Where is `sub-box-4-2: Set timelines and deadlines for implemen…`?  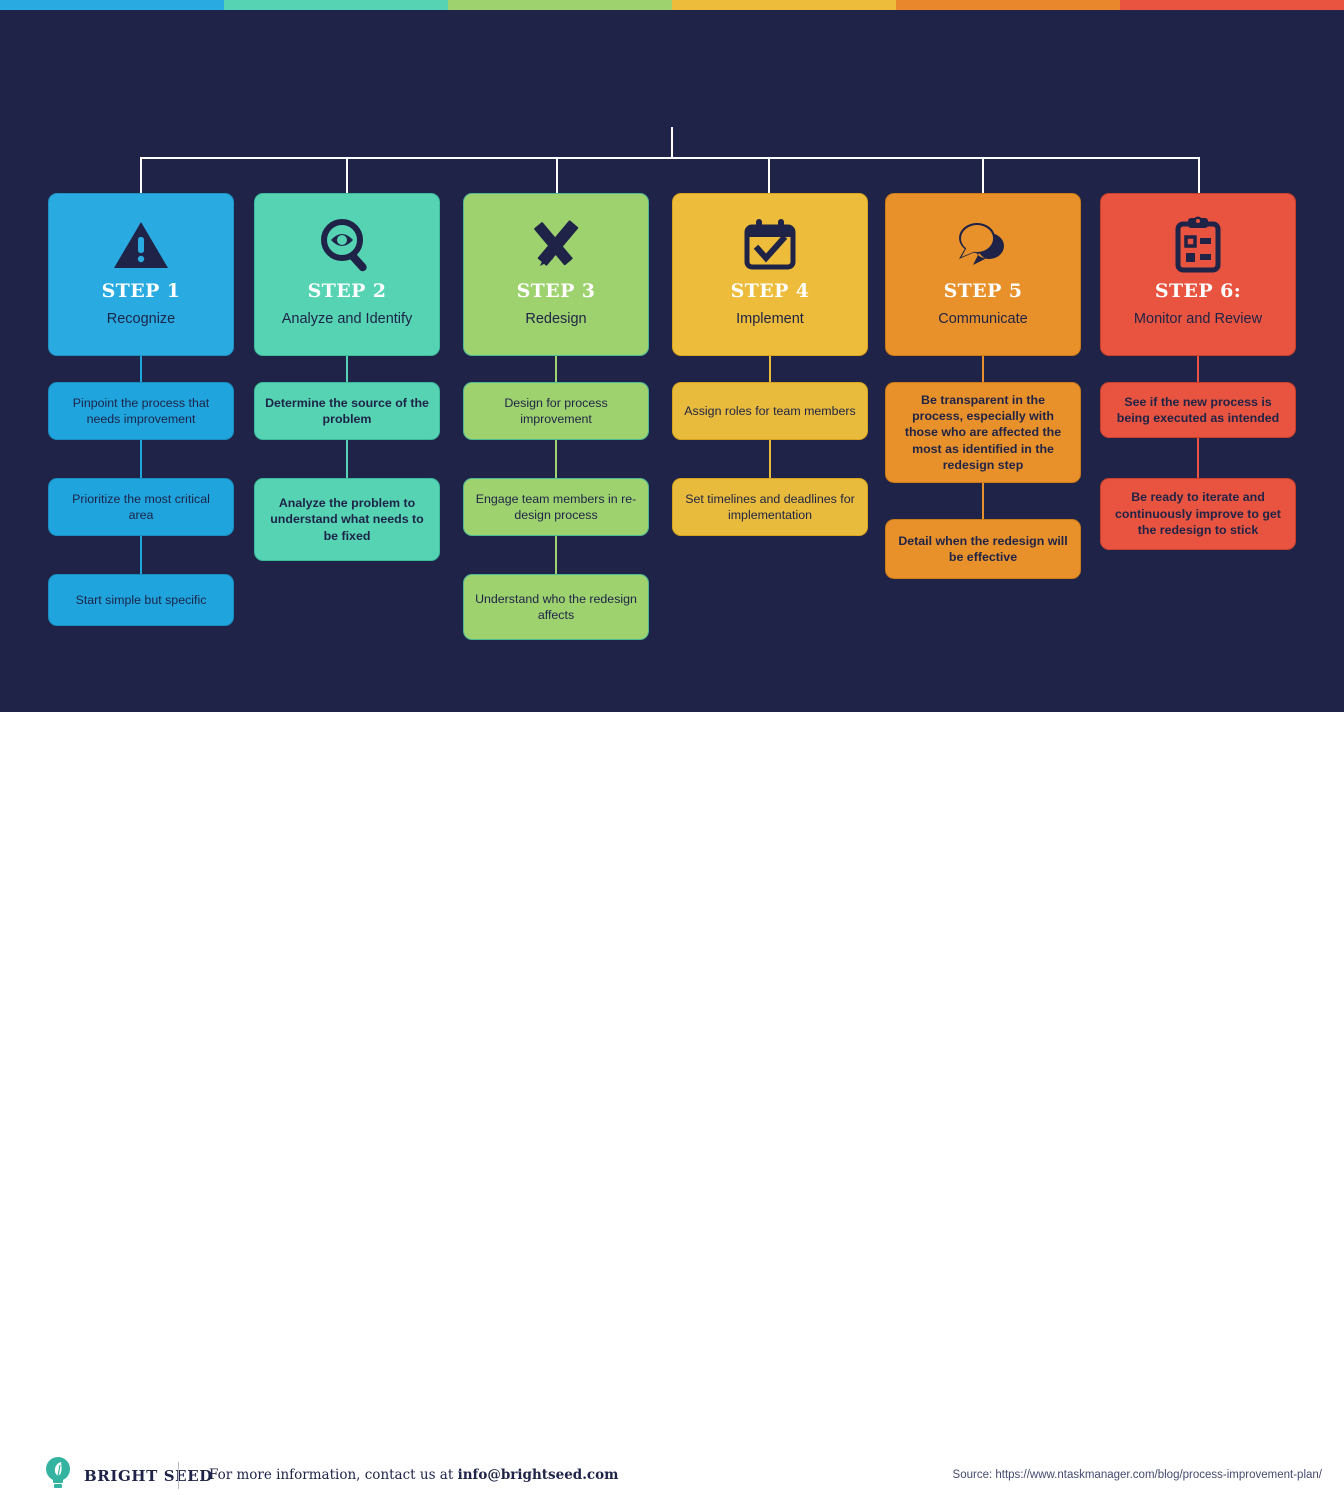
sub-box-4-2: Set timelines and deadlines for implemen… is located at coordinates (770, 507).